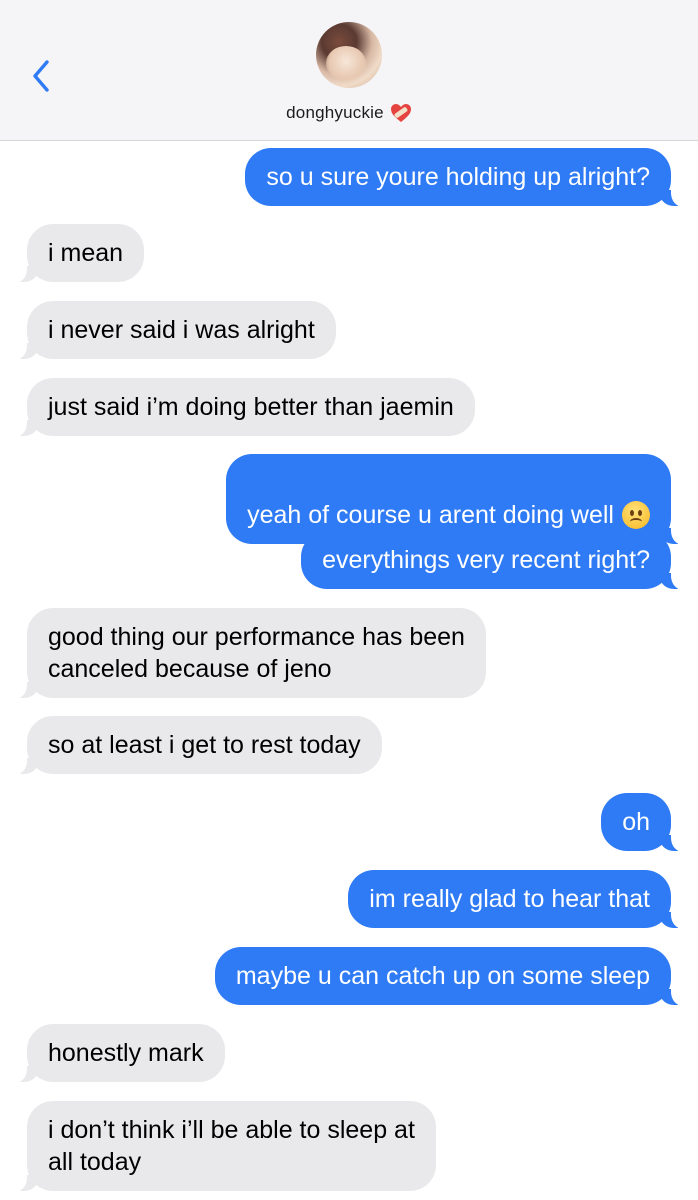 This screenshot has width=698, height=1200. I want to click on sent-message-bubble: so u sure youre holding up alright?, so click(465, 177).